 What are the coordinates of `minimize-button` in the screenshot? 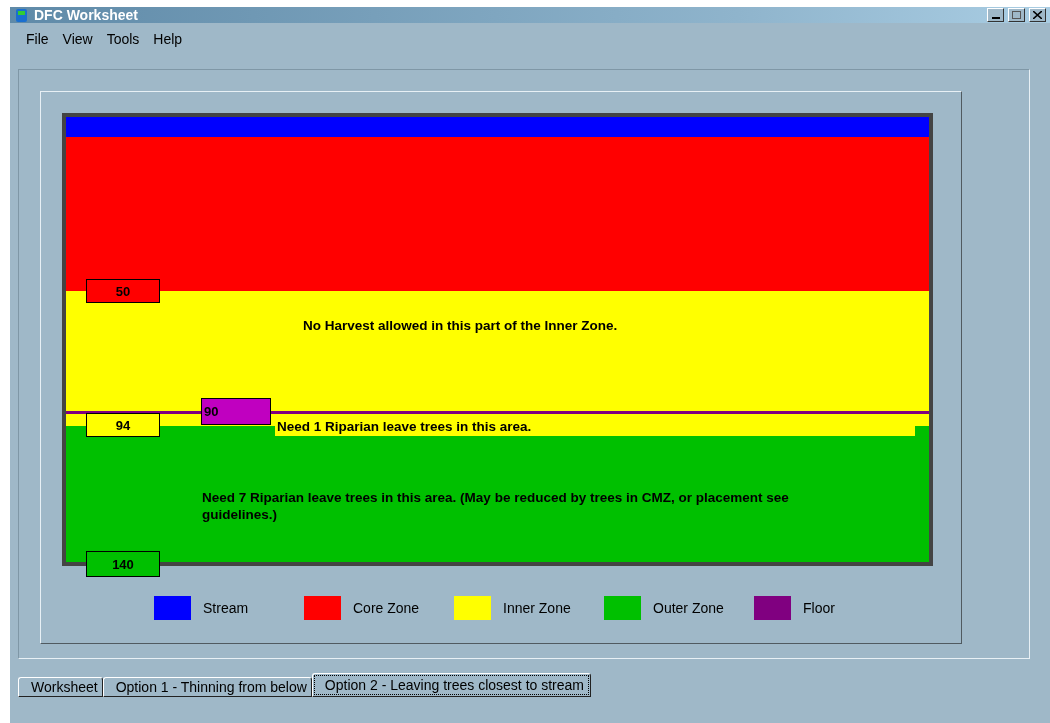 It's located at (995, 15).